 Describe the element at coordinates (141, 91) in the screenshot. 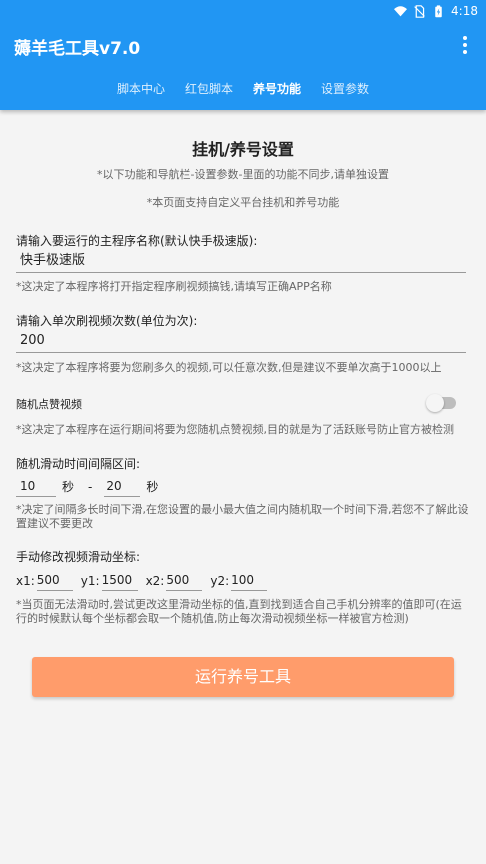

I see `tab-script-center: 脚本中心` at that location.